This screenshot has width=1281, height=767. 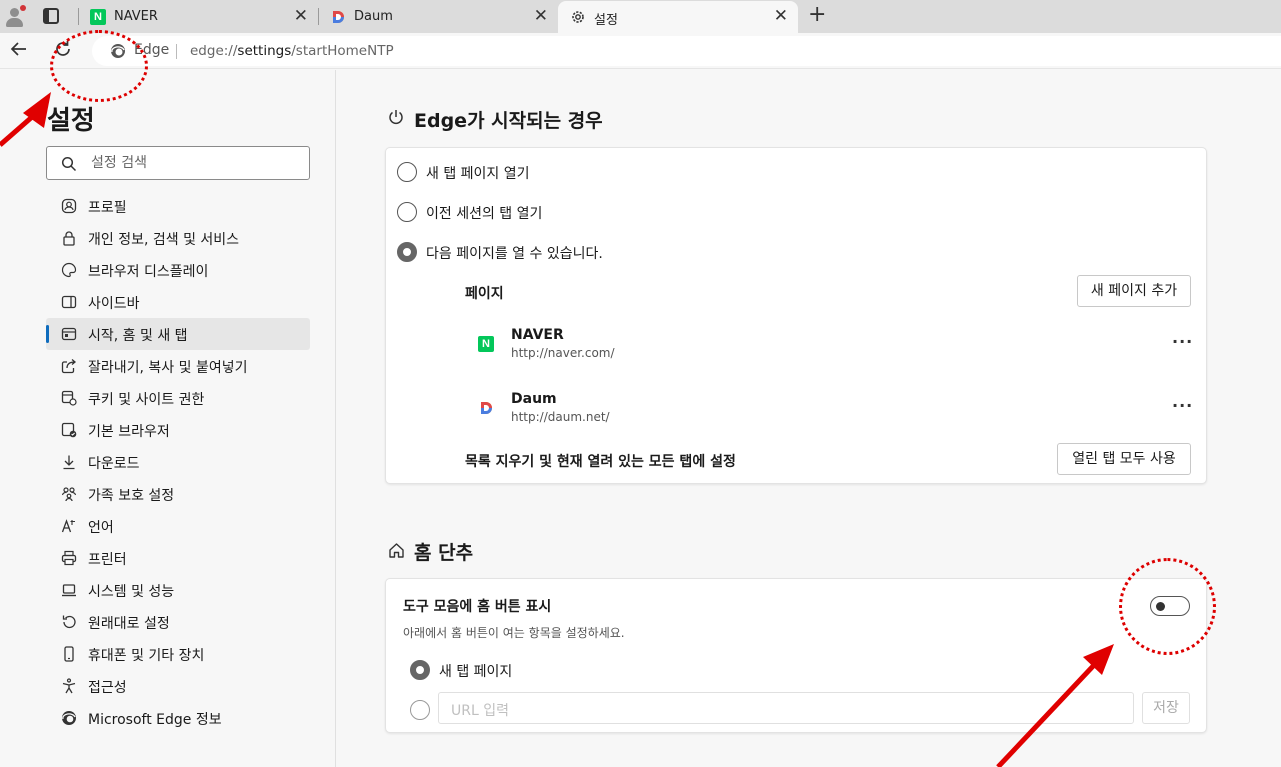 What do you see at coordinates (168, 368) in the screenshot?
I see `sidebar-item-label: 잘라내기, 복사 및 붙여넣기` at bounding box center [168, 368].